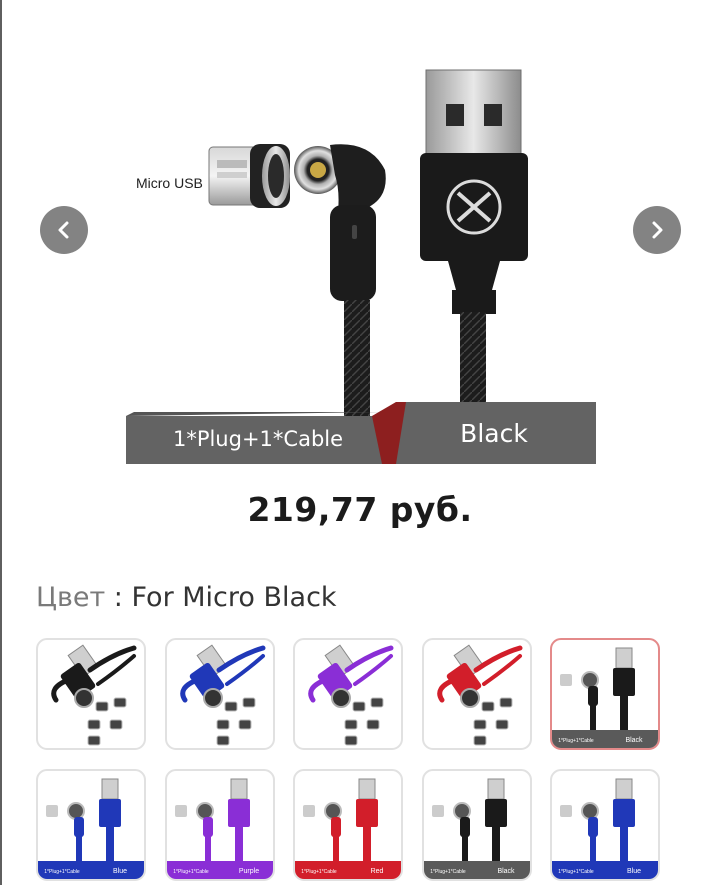 The width and height of the screenshot is (720, 885). I want to click on previous-image-button, so click(64, 230).